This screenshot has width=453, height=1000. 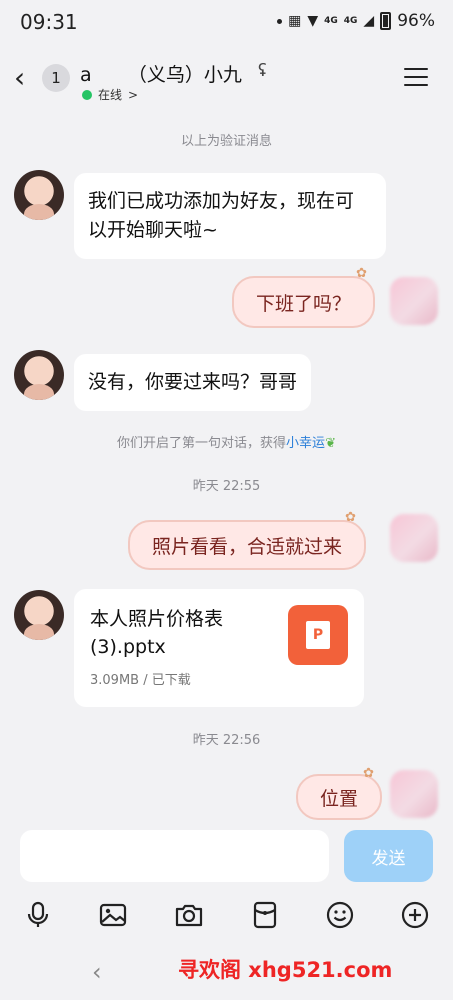 What do you see at coordinates (339, 798) in the screenshot?
I see `message-out-3-text: 位置` at bounding box center [339, 798].